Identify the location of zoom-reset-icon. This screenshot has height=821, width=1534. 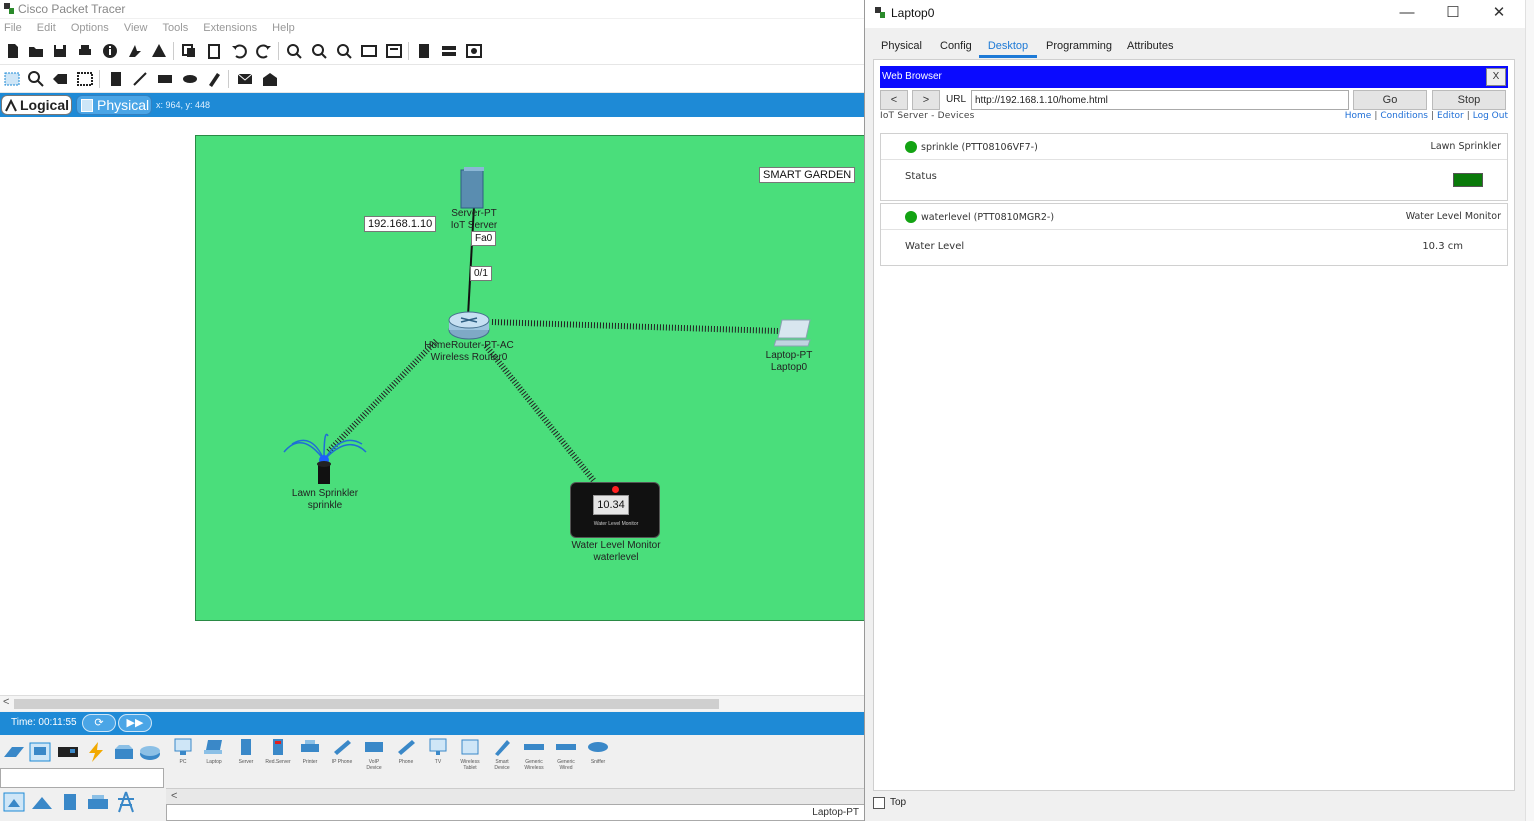
(319, 51).